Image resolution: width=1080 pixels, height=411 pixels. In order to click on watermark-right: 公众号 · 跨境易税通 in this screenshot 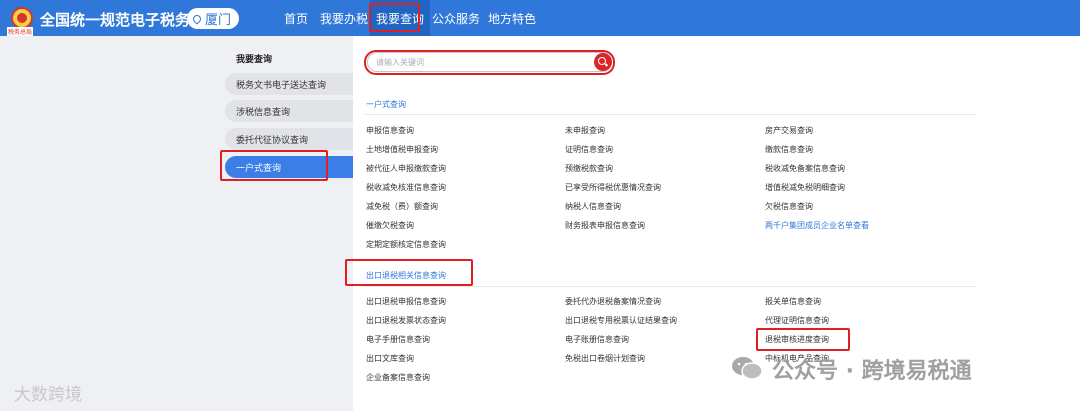, I will do `click(872, 371)`.